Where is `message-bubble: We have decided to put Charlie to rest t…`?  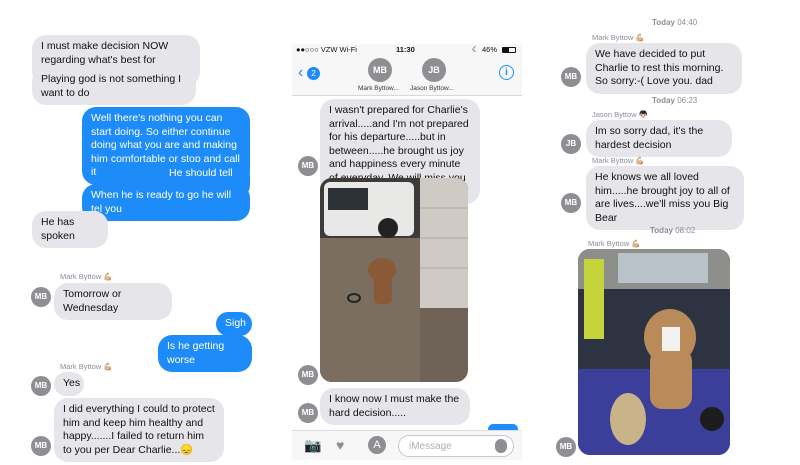 message-bubble: We have decided to put Charlie to rest t… is located at coordinates (664, 68).